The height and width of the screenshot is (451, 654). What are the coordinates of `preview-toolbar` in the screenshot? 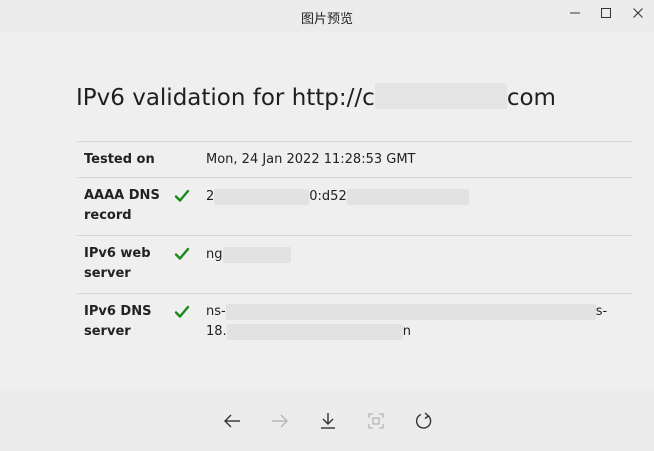 It's located at (327, 420).